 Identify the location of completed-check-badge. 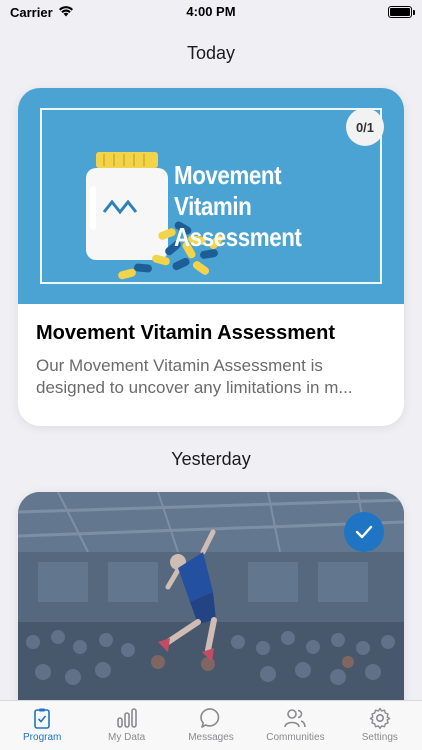
(364, 532).